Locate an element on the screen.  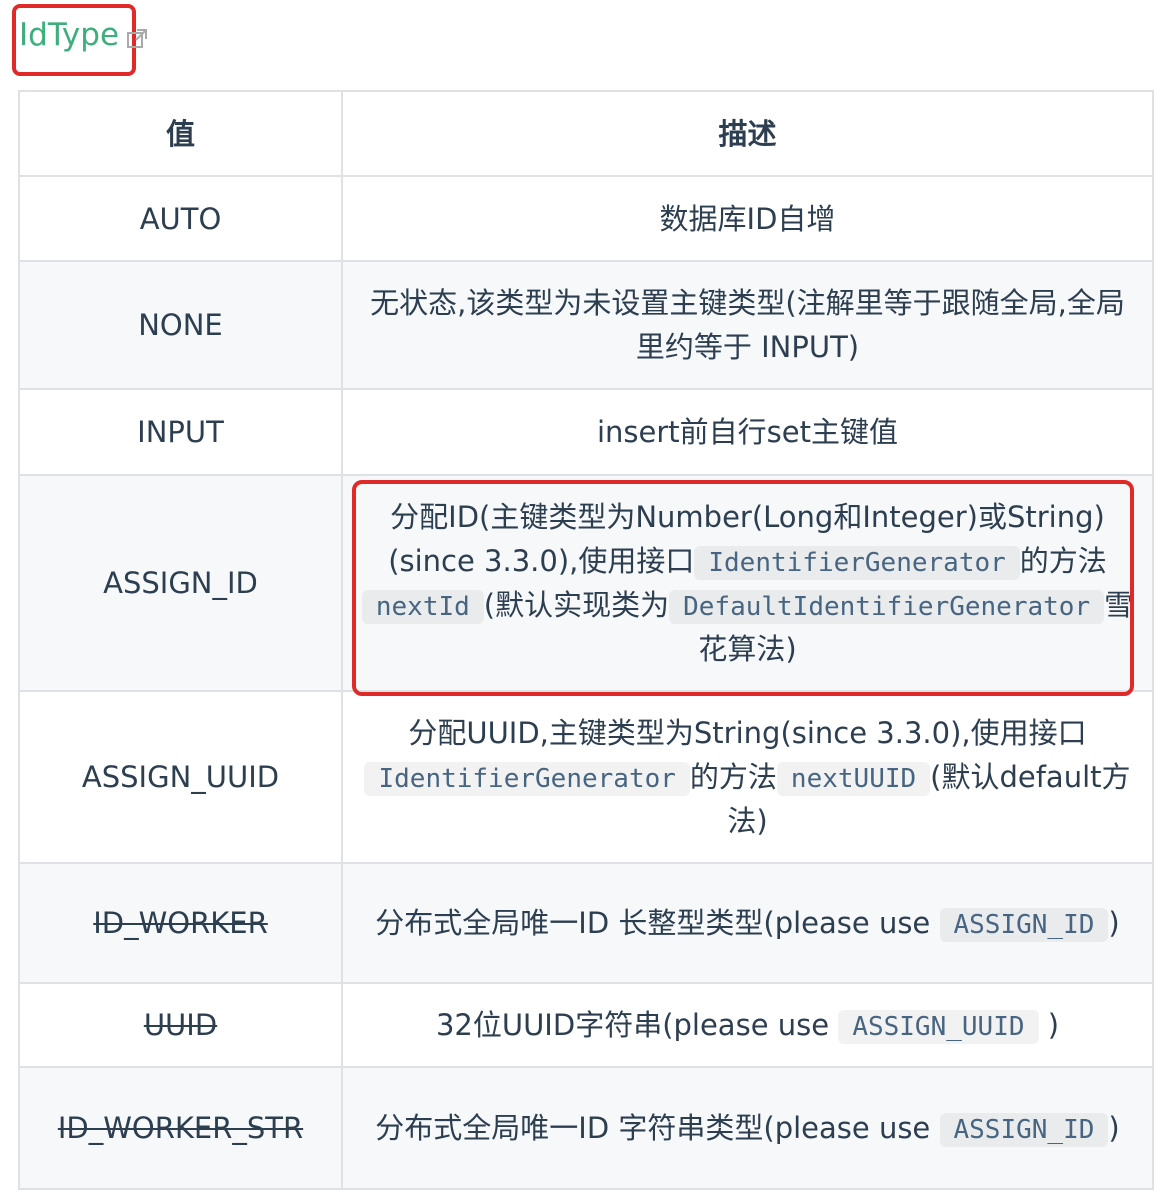
description-cell: 数据库ID自增 is located at coordinates (747, 218).